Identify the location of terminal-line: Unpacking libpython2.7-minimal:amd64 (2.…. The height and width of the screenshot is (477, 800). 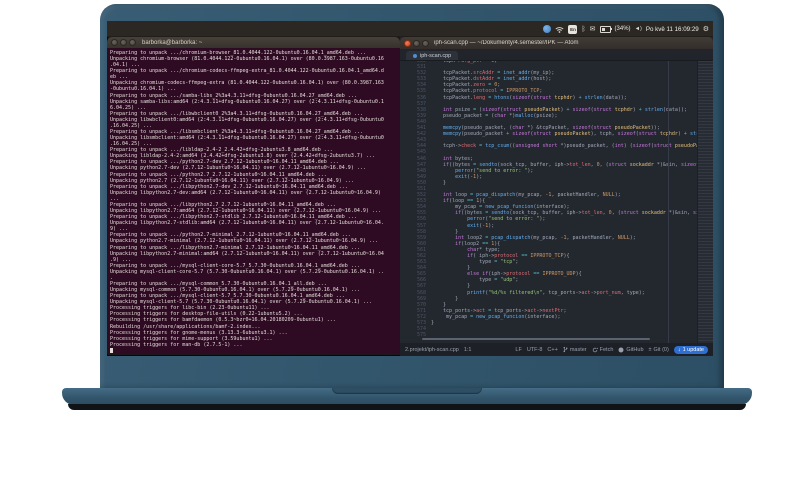
(247, 253).